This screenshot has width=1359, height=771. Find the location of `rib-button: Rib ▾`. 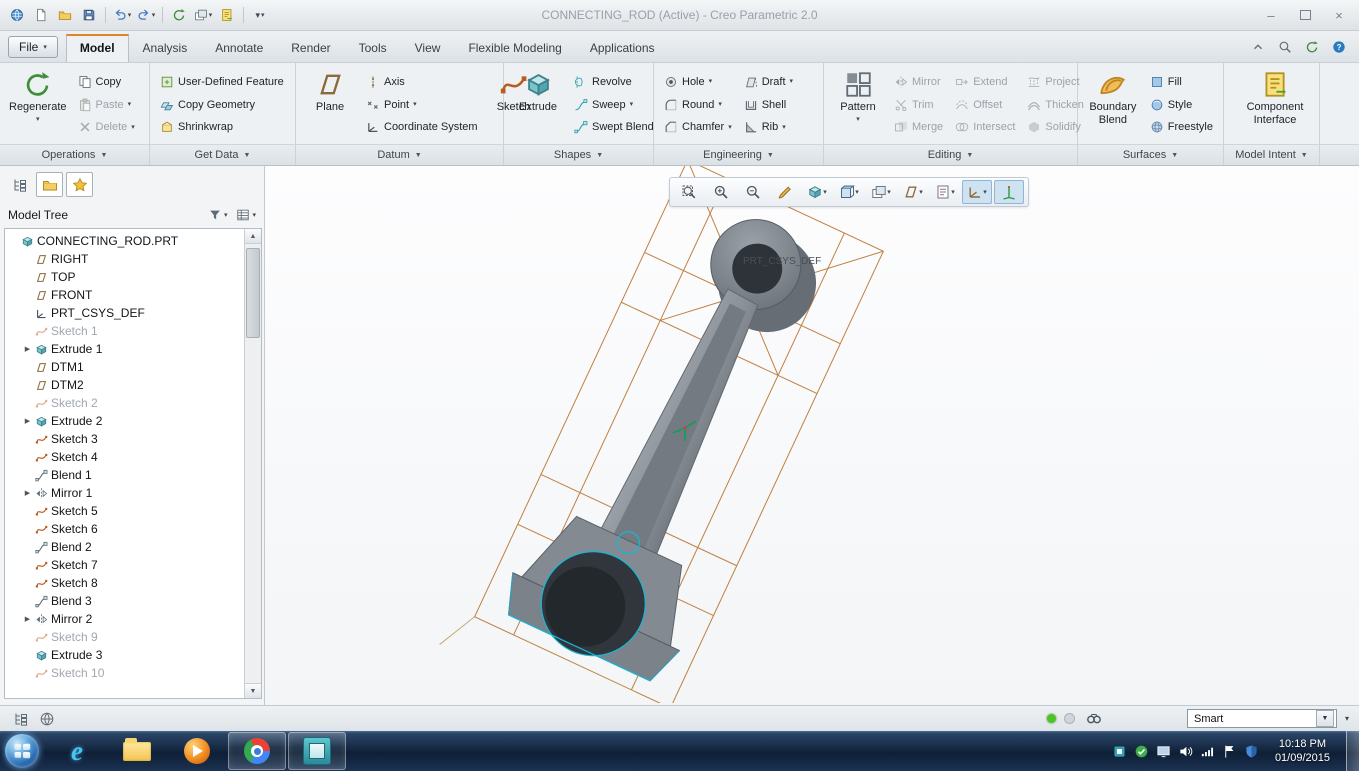

rib-button: Rib ▾ is located at coordinates (768, 127).